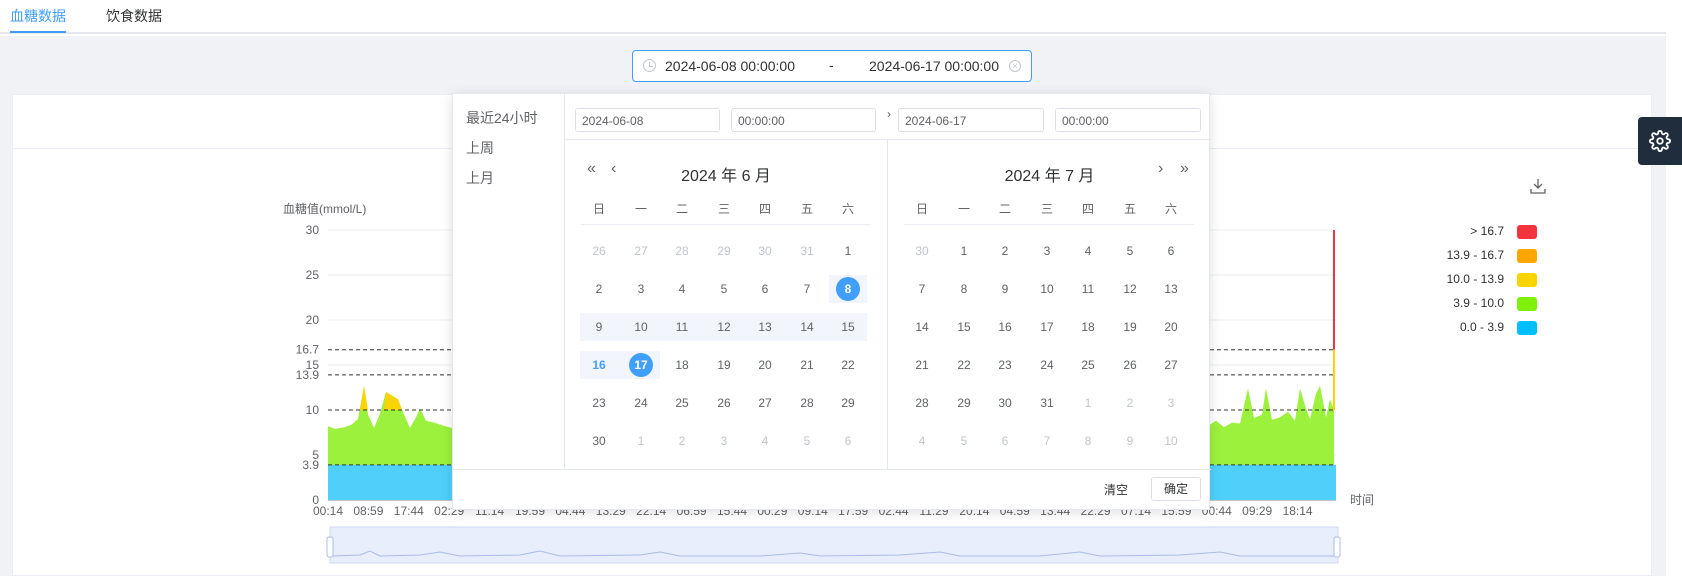 This screenshot has width=1682, height=576. What do you see at coordinates (1485, 234) in the screenshot?
I see `legend-item: > 16.7` at bounding box center [1485, 234].